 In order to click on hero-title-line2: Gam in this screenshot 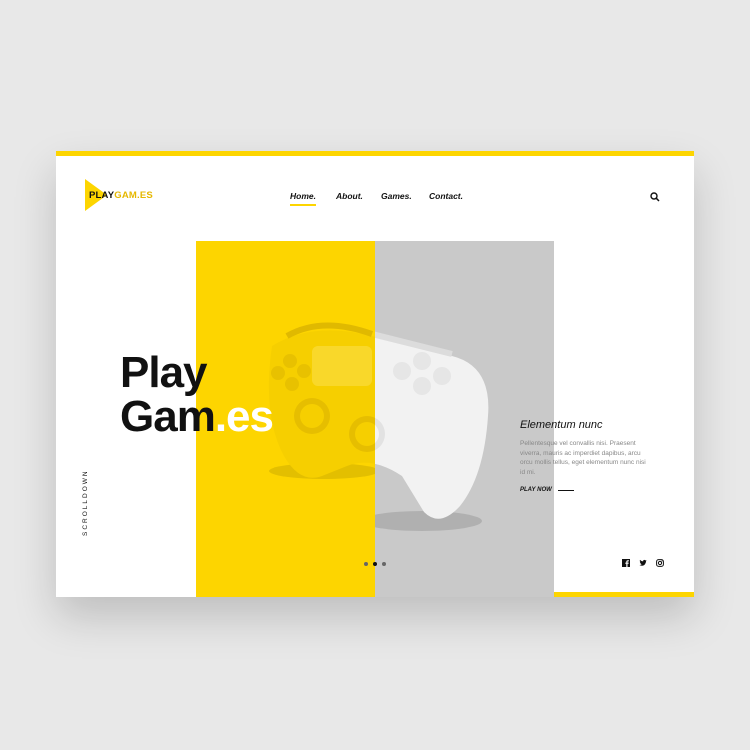, I will do `click(168, 416)`.